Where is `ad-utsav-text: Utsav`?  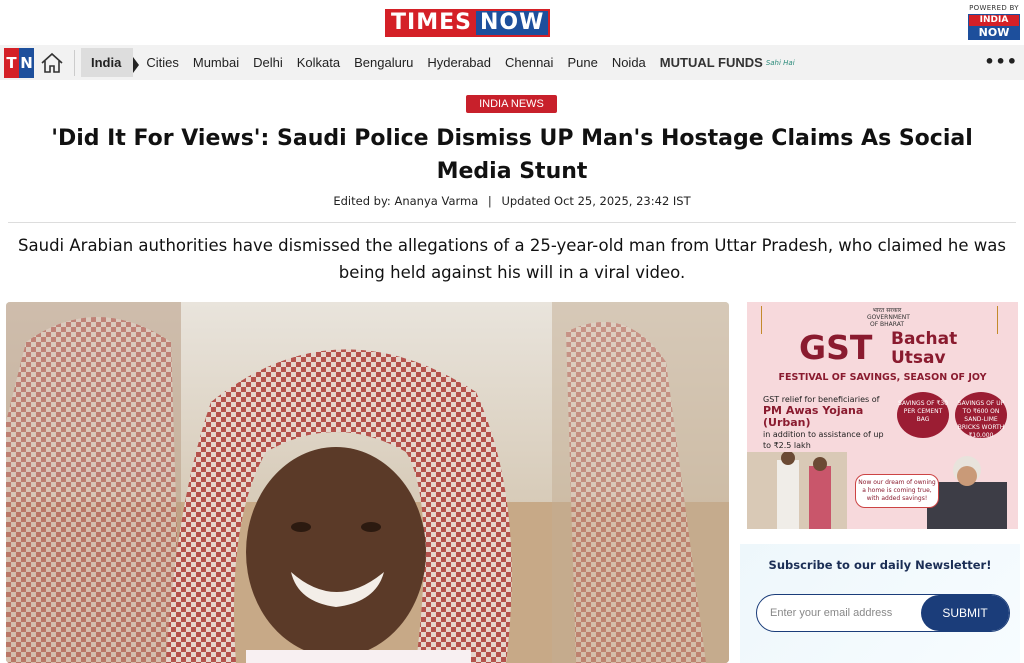
ad-utsav-text: Utsav is located at coordinates (918, 358).